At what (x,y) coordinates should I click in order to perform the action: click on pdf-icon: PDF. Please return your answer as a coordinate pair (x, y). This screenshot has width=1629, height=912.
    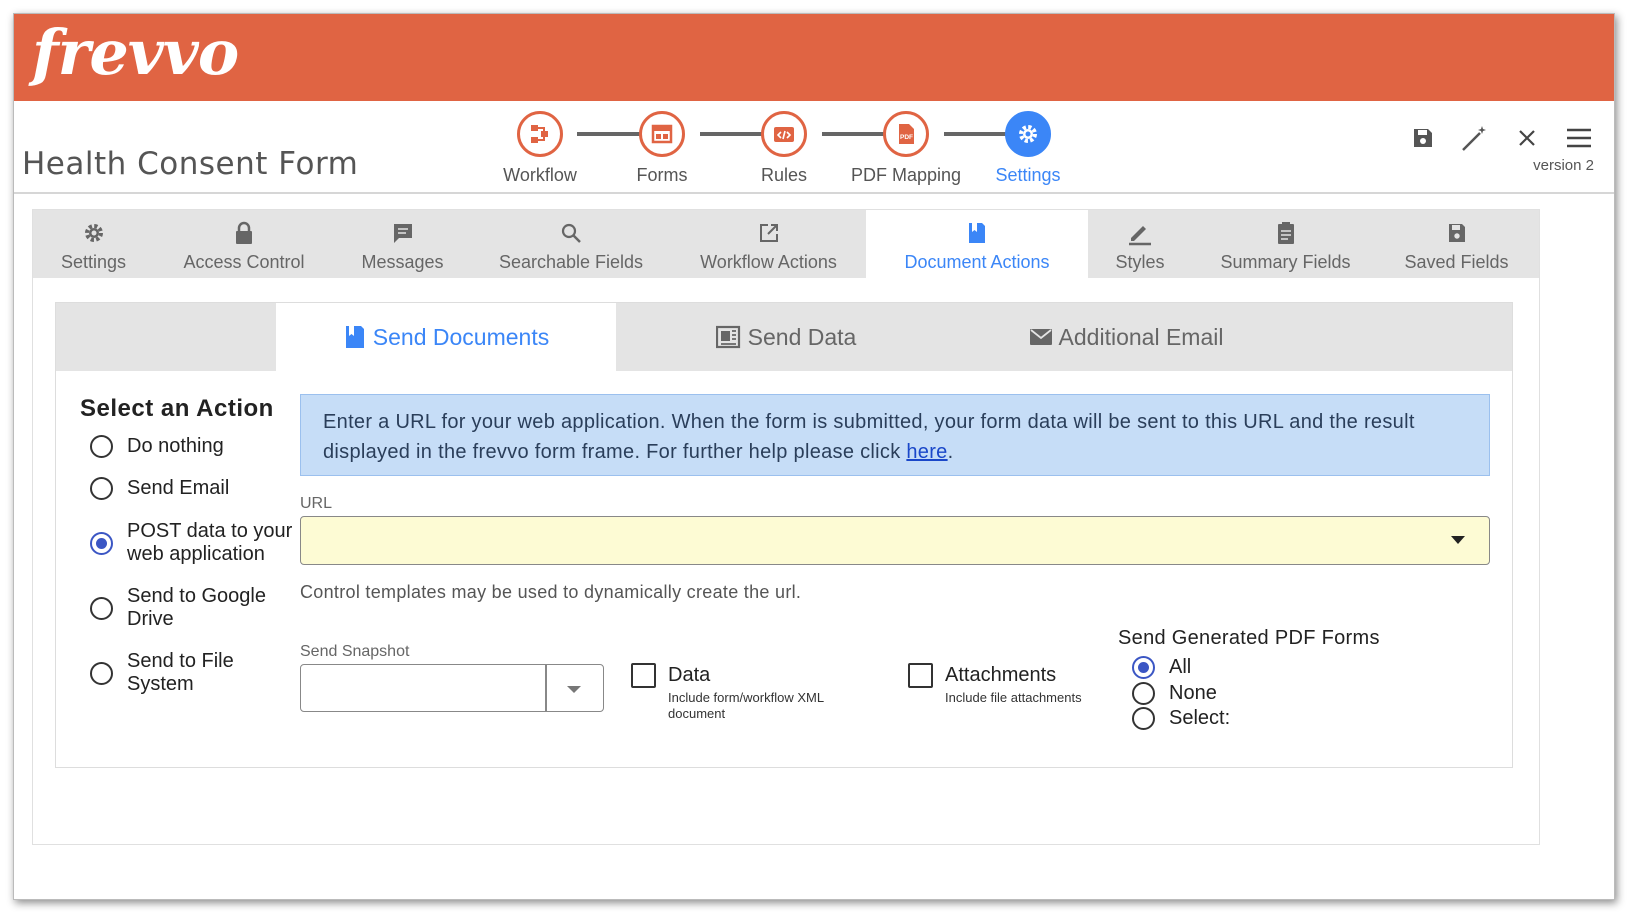
    Looking at the image, I should click on (906, 134).